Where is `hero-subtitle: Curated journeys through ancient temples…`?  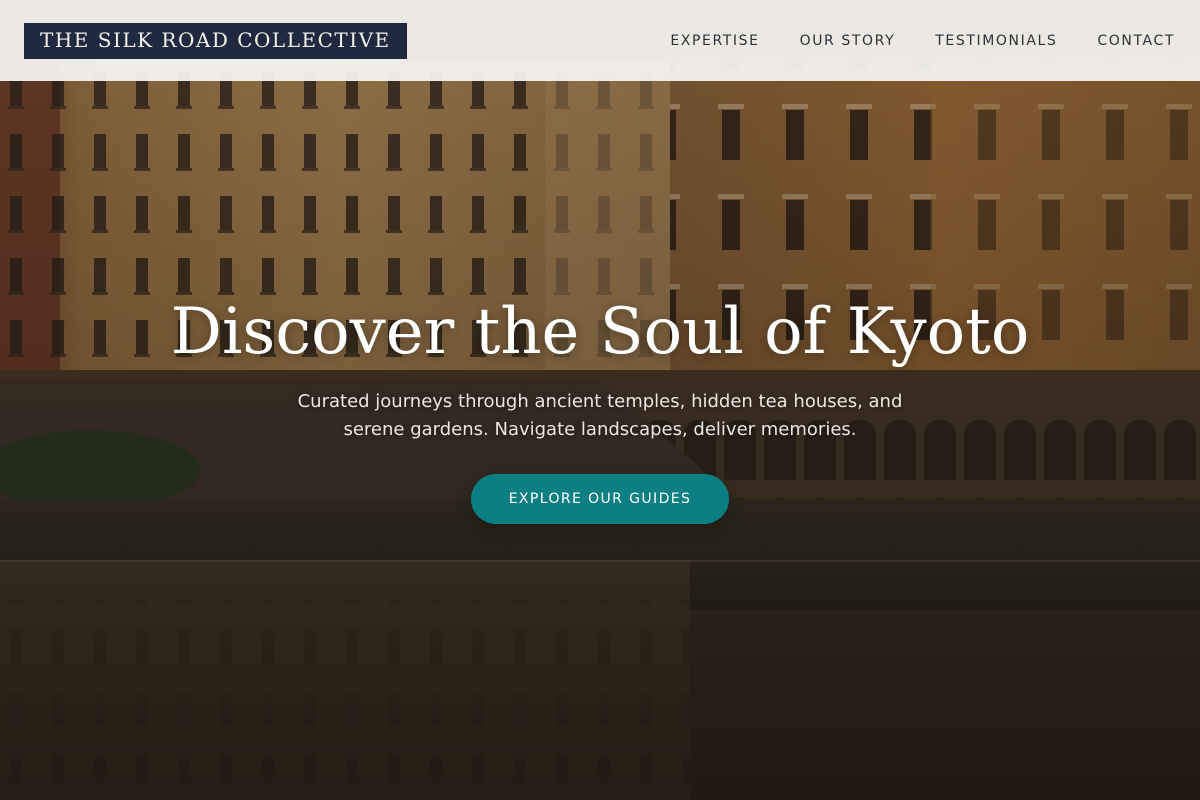
hero-subtitle: Curated journeys through ancient temples… is located at coordinates (600, 415).